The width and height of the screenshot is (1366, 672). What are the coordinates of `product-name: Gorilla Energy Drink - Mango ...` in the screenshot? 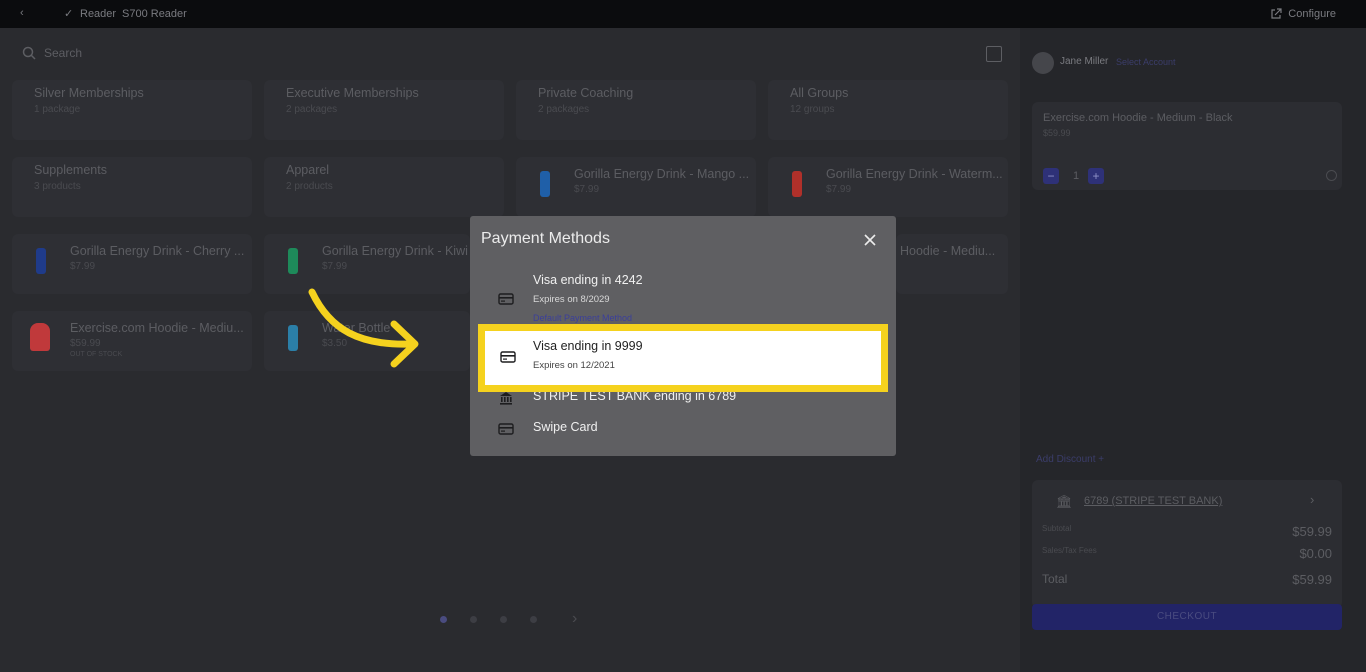 It's located at (662, 174).